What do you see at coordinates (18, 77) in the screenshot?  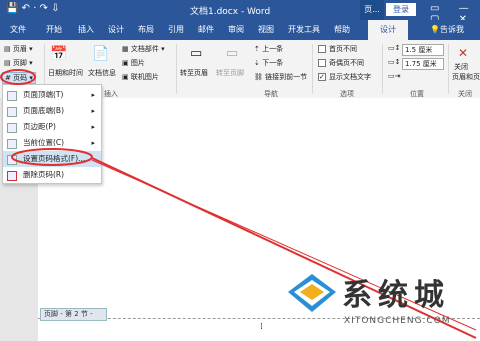 I see `annotation-circle-page-number` at bounding box center [18, 77].